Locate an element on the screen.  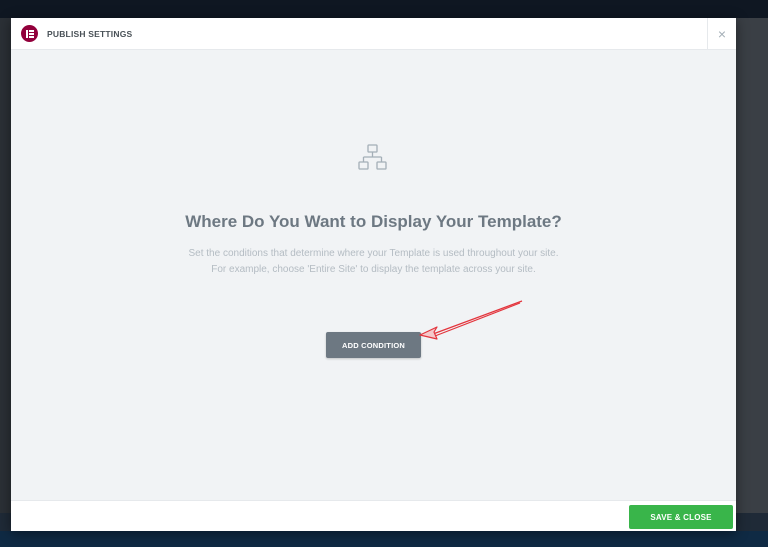
close-icon: × is located at coordinates (722, 33).